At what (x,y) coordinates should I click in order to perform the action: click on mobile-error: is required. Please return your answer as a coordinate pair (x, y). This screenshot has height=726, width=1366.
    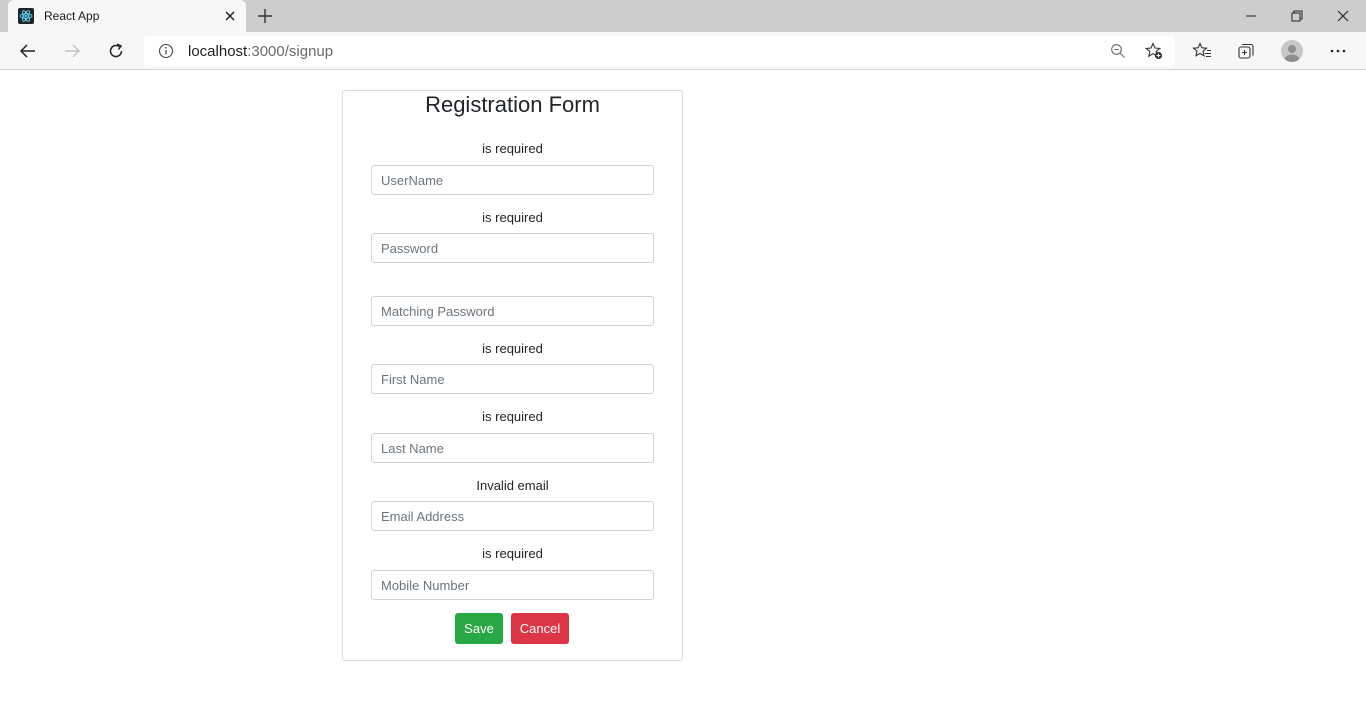
    Looking at the image, I should click on (512, 553).